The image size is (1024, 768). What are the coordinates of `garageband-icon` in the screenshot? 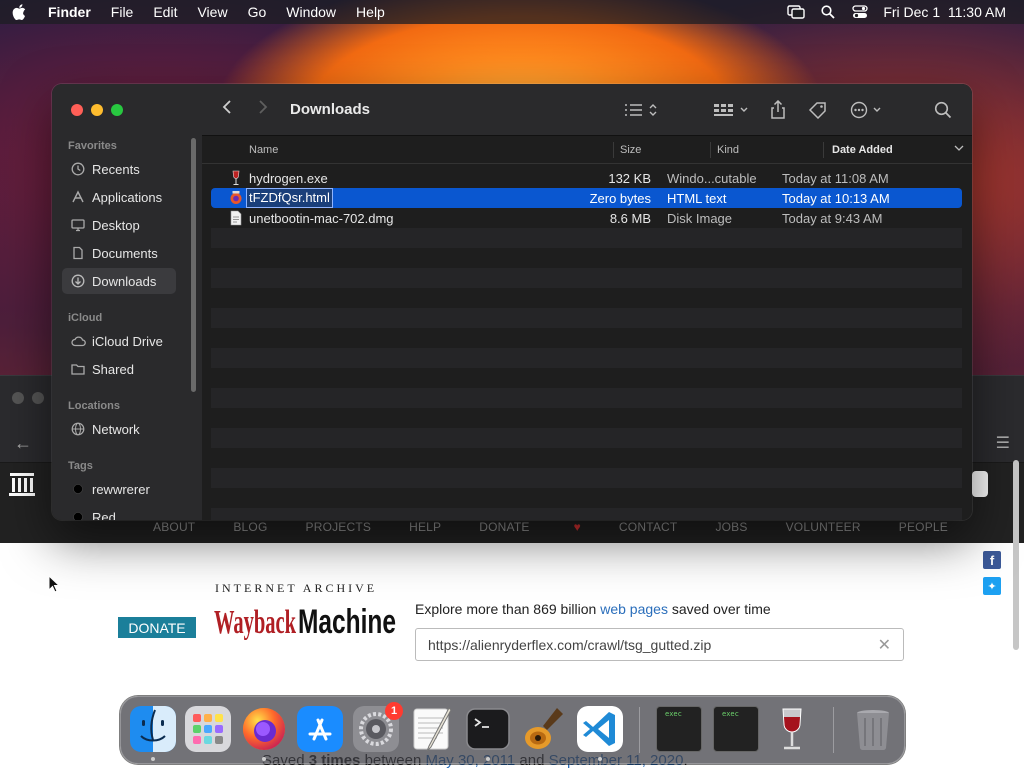 It's located at (544, 729).